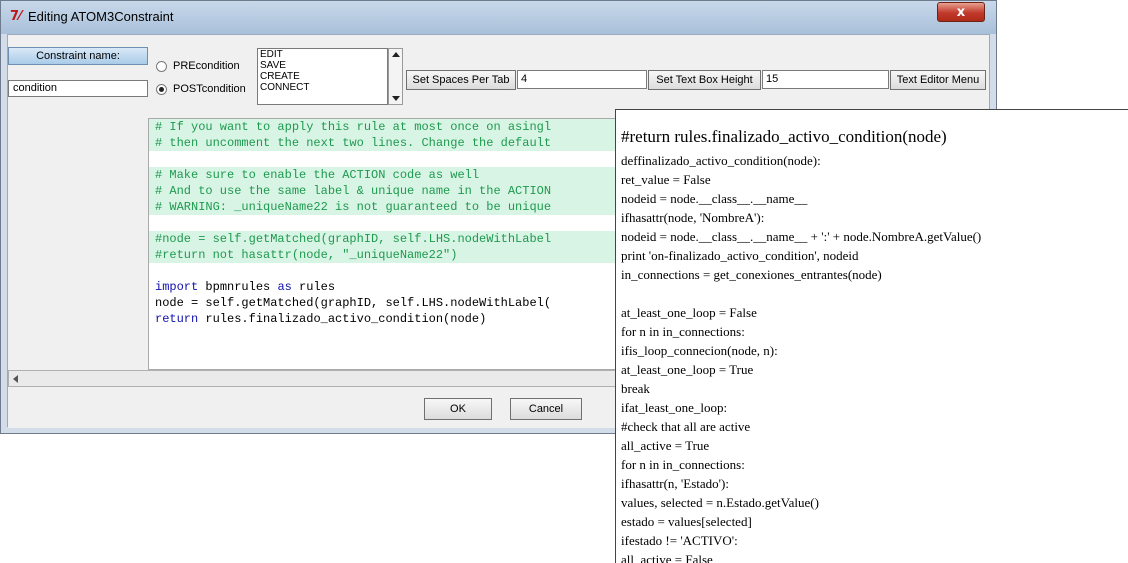  I want to click on snippet-line: nodeid = node.__class__.__name__, so click(714, 198).